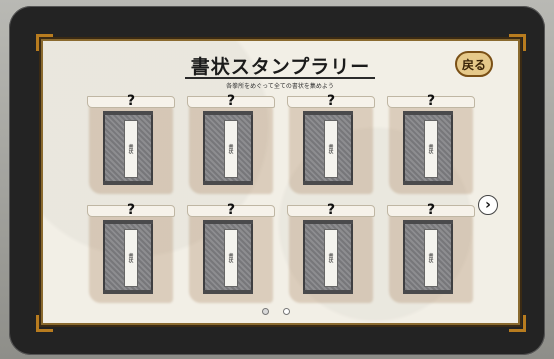 The height and width of the screenshot is (359, 554). Describe the element at coordinates (280, 78) in the screenshot. I see `title-underline` at that location.